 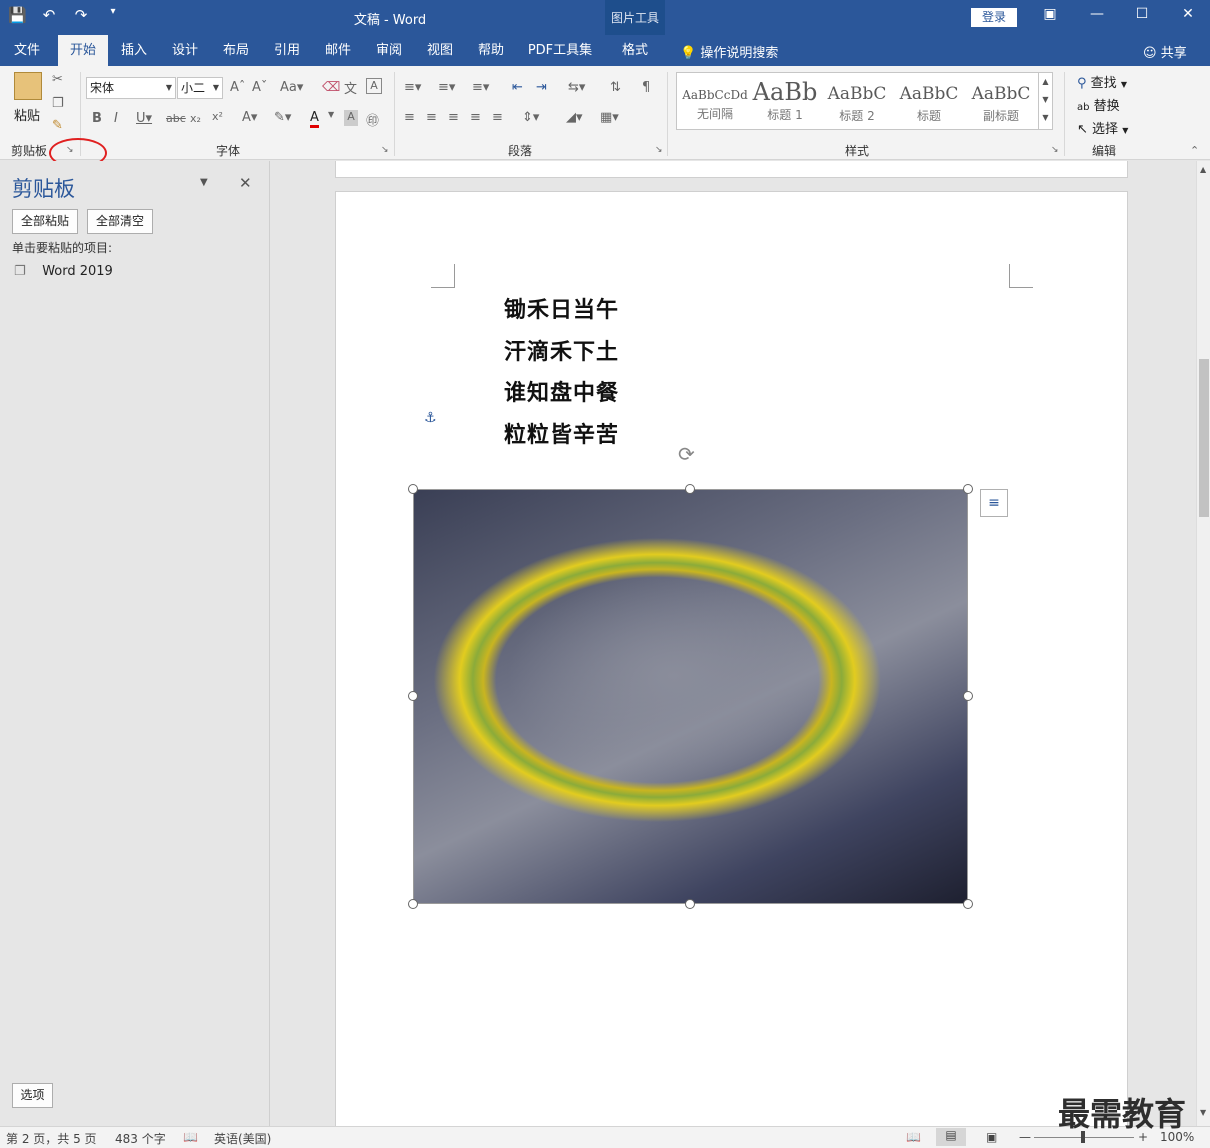 I want to click on options-button: 选项, so click(x=32, y=1095).